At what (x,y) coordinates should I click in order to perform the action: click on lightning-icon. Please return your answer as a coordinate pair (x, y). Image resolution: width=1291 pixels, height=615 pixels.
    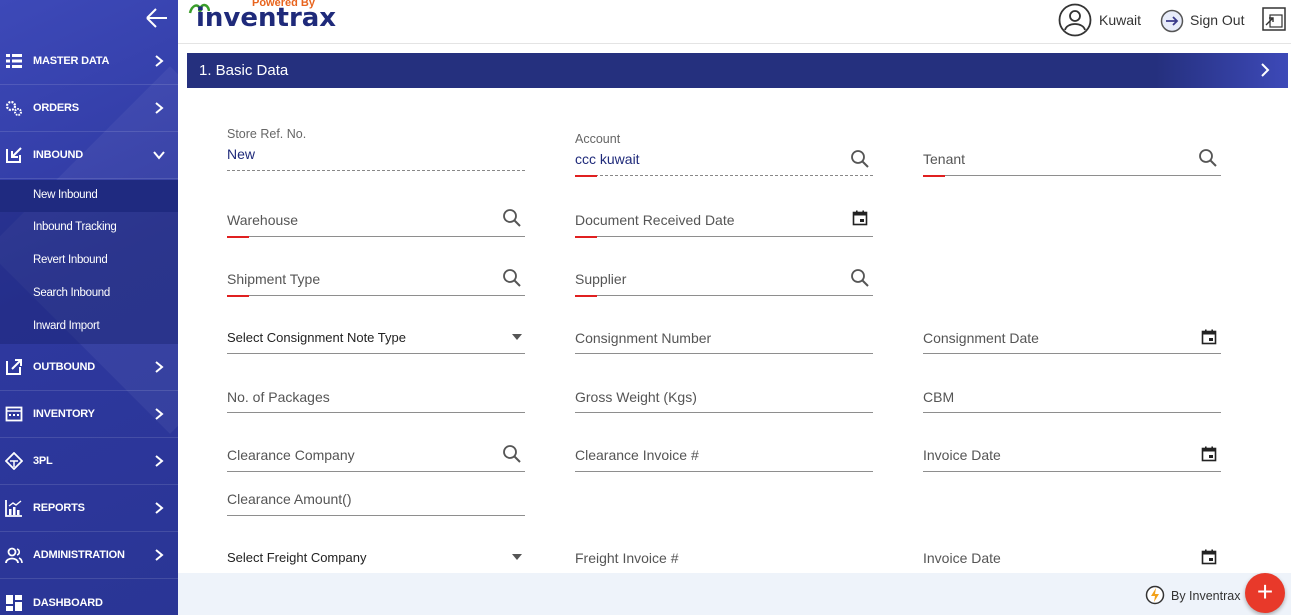
    Looking at the image, I should click on (1155, 595).